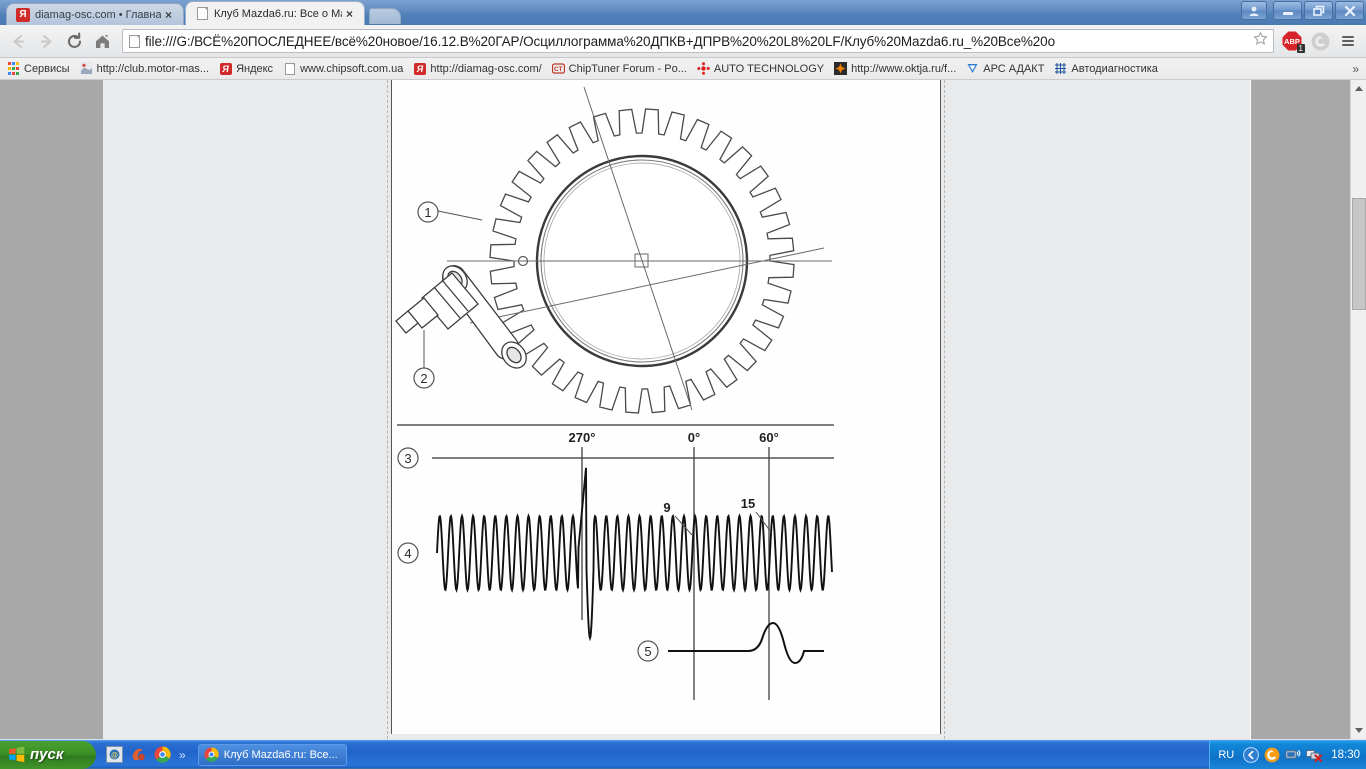 Image resolution: width=1366 pixels, height=769 pixels. Describe the element at coordinates (427, 212) in the screenshot. I see `callout-1-label: 1` at that location.